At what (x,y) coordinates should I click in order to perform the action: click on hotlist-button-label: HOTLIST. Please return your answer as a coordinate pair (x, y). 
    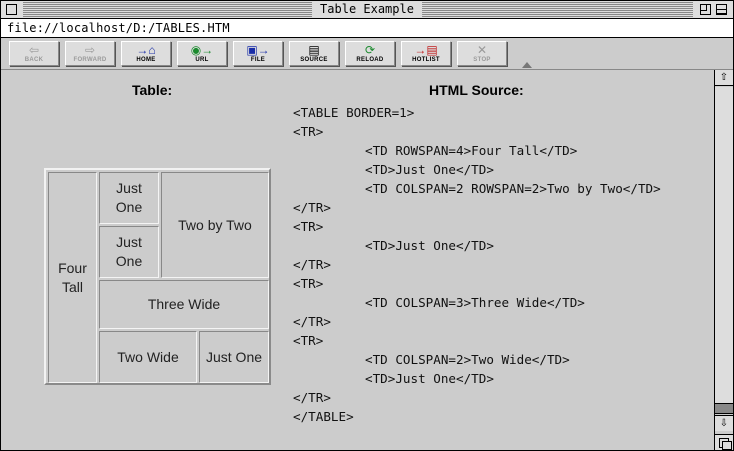
    Looking at the image, I should click on (426, 60).